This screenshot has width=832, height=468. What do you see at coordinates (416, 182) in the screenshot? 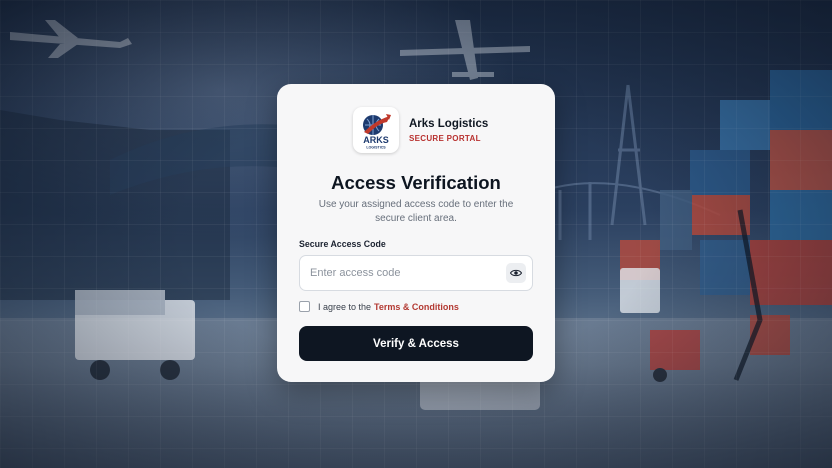
I see `page-title: Access Verification` at bounding box center [416, 182].